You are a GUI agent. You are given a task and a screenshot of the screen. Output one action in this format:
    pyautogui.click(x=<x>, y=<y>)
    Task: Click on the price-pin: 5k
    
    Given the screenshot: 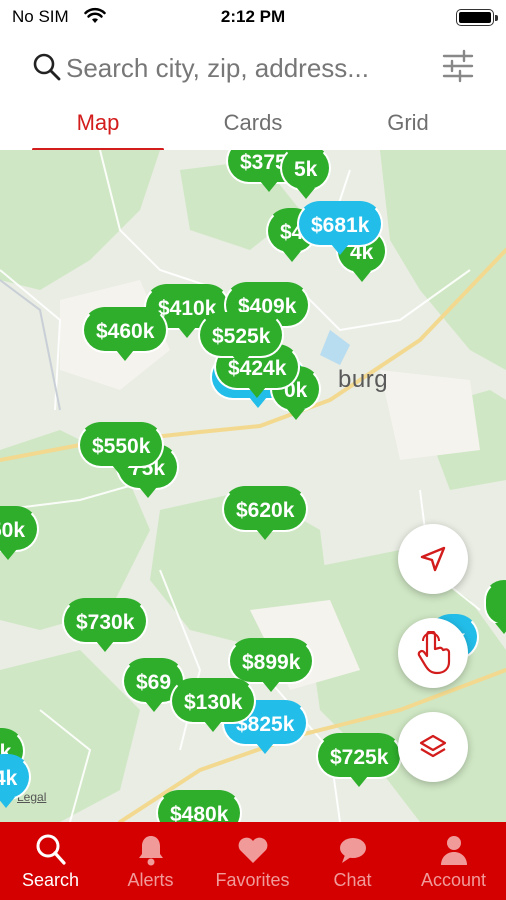 What is the action you would take?
    pyautogui.click(x=306, y=174)
    